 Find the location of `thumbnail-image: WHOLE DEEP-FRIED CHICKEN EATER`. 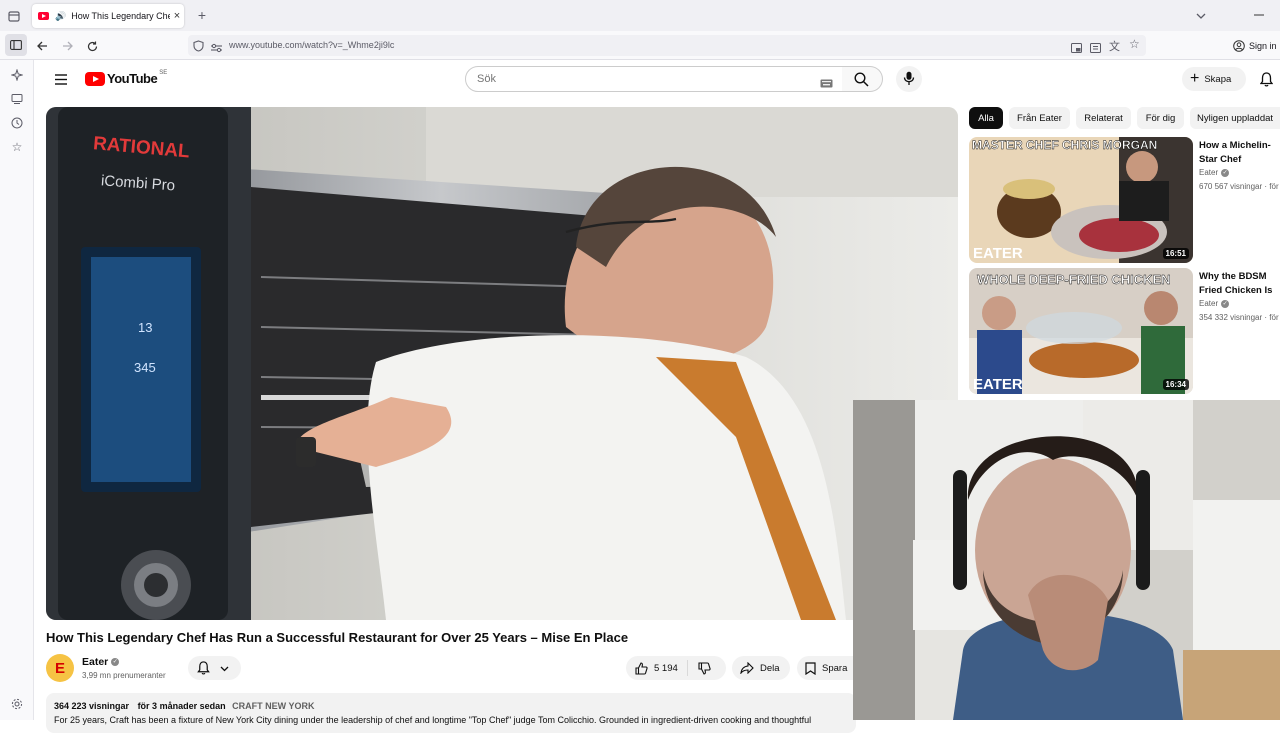

thumbnail-image: WHOLE DEEP-FRIED CHICKEN EATER is located at coordinates (1081, 331).